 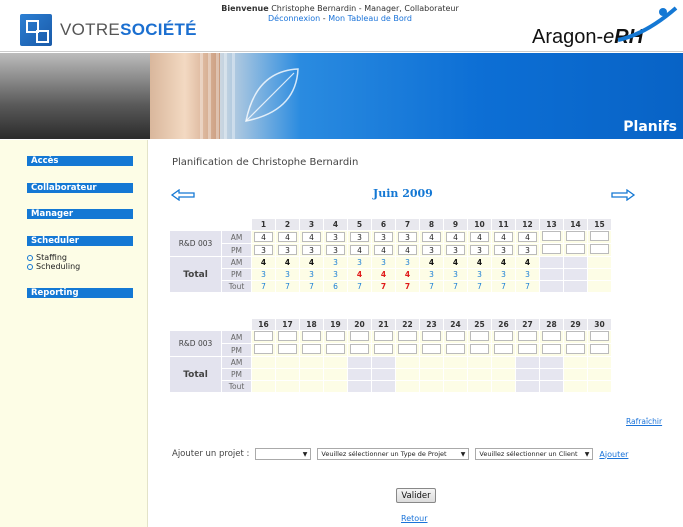 What do you see at coordinates (644, 421) in the screenshot?
I see `refresh-link: Rafraîchir` at bounding box center [644, 421].